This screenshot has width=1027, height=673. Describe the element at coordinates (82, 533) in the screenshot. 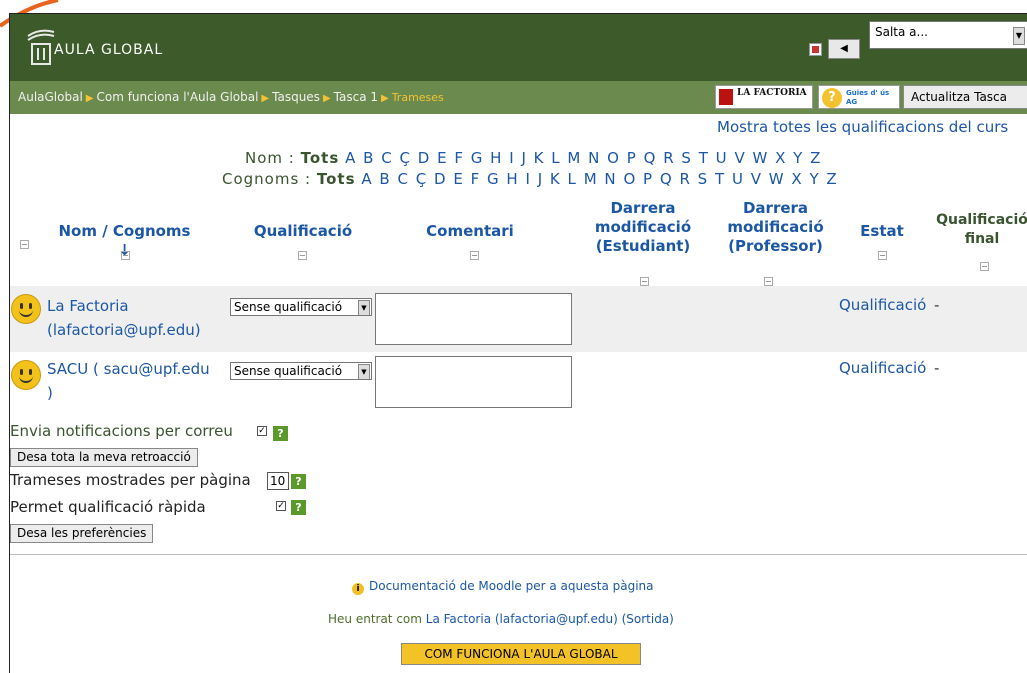

I see `save-preferences-button: Desa les preferències` at that location.